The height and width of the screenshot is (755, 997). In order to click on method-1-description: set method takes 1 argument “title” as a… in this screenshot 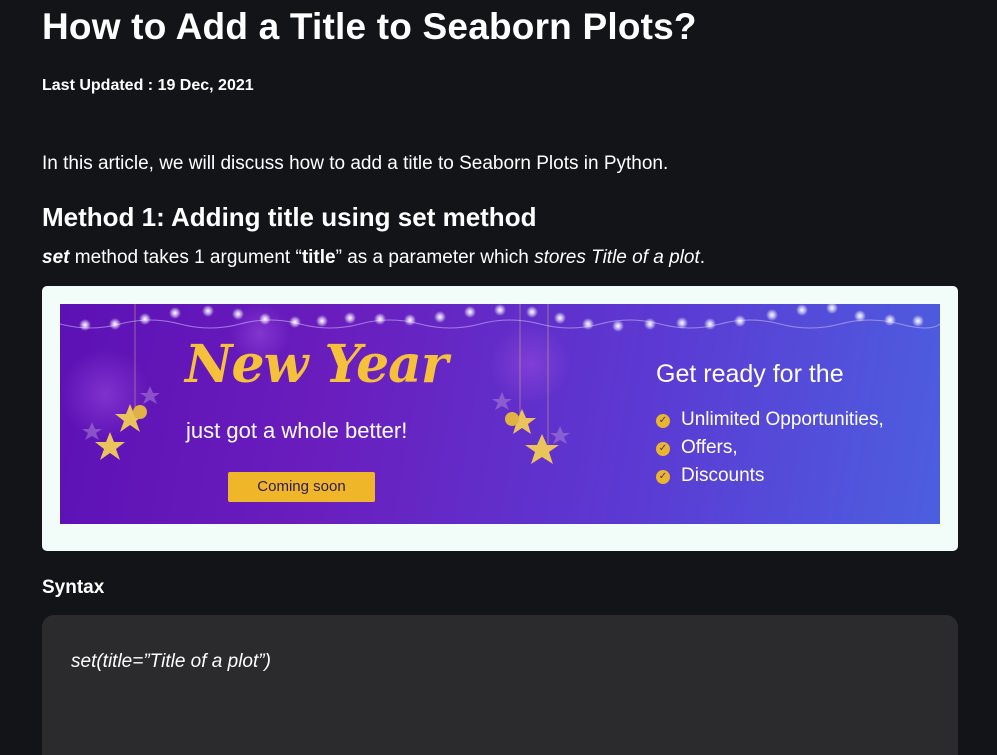, I will do `click(373, 258)`.